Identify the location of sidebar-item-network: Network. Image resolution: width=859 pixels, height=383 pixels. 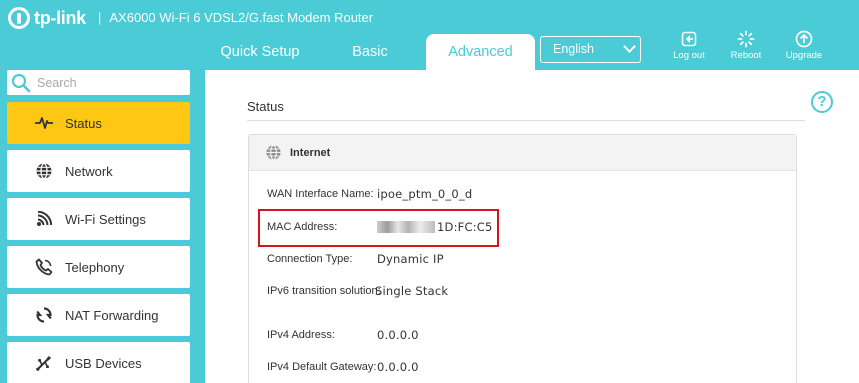
(98, 171).